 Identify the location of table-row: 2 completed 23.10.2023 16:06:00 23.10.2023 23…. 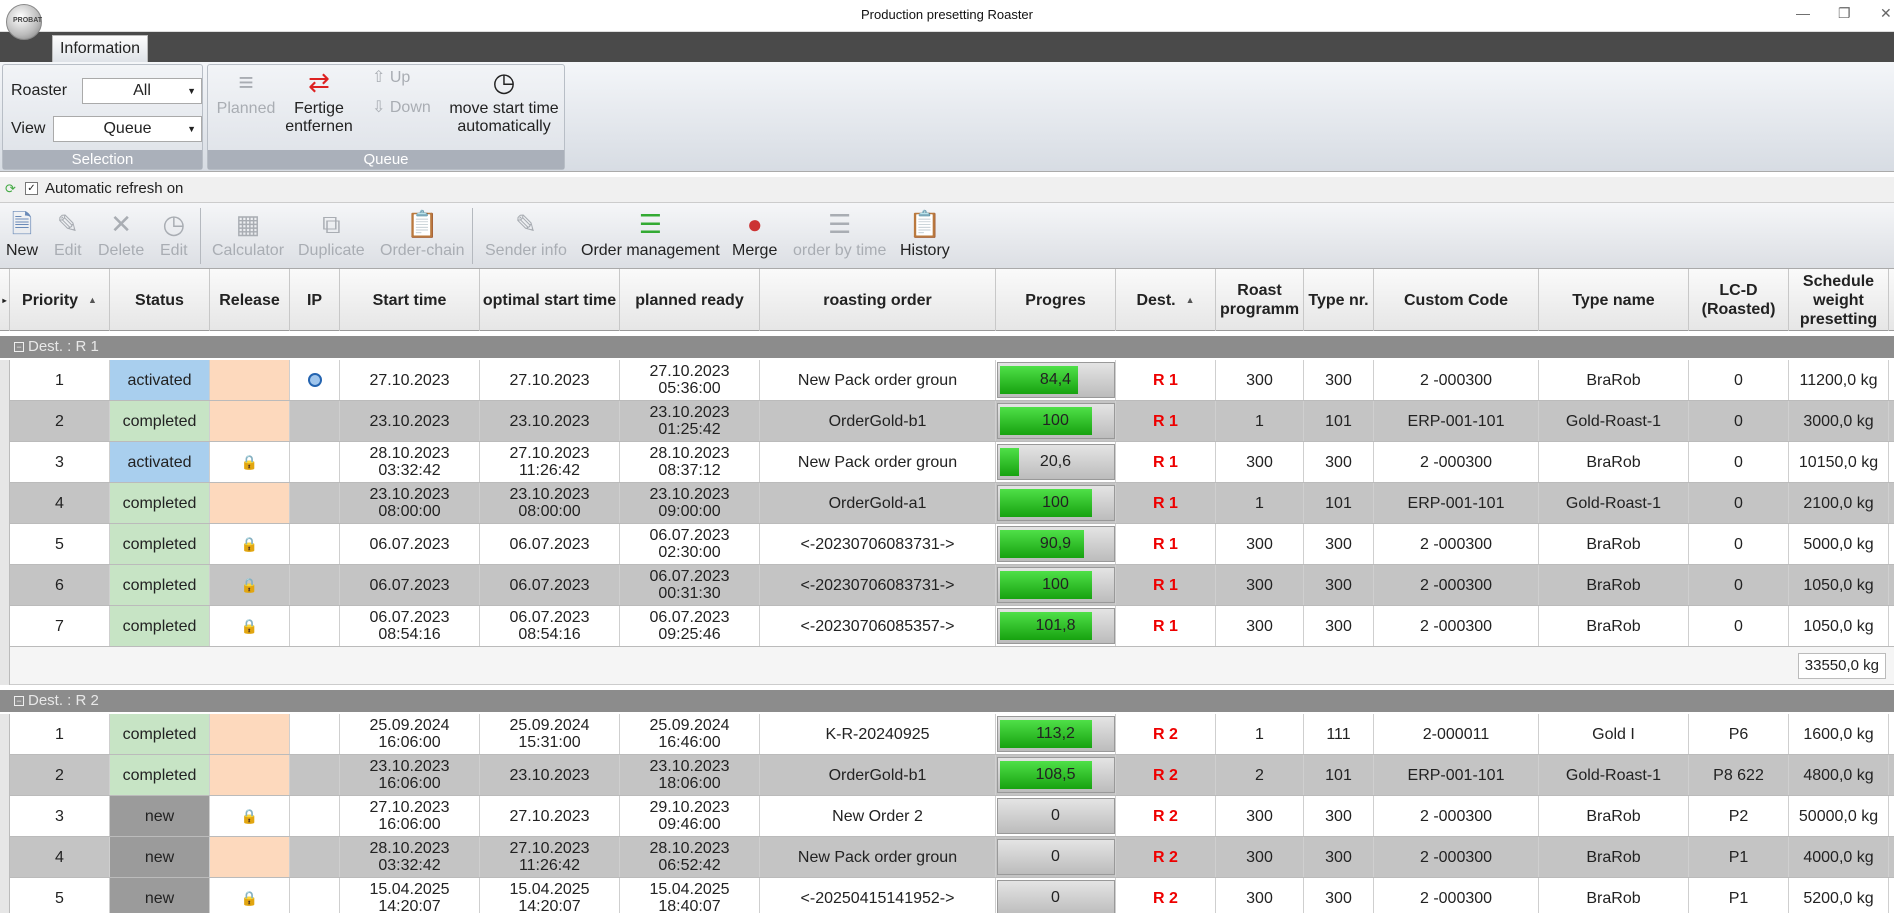
(952, 775).